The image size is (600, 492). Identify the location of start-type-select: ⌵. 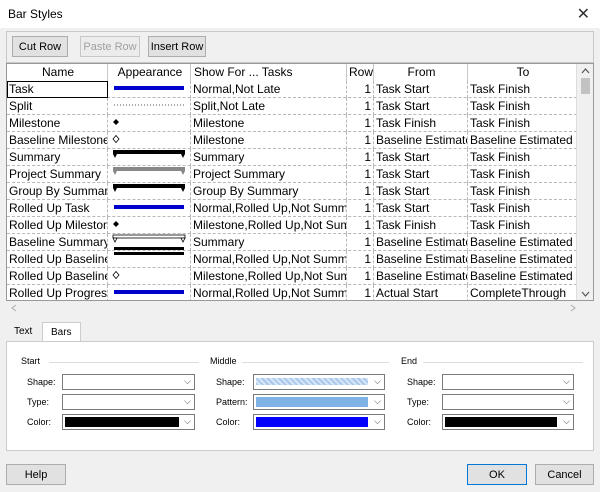
(128, 402).